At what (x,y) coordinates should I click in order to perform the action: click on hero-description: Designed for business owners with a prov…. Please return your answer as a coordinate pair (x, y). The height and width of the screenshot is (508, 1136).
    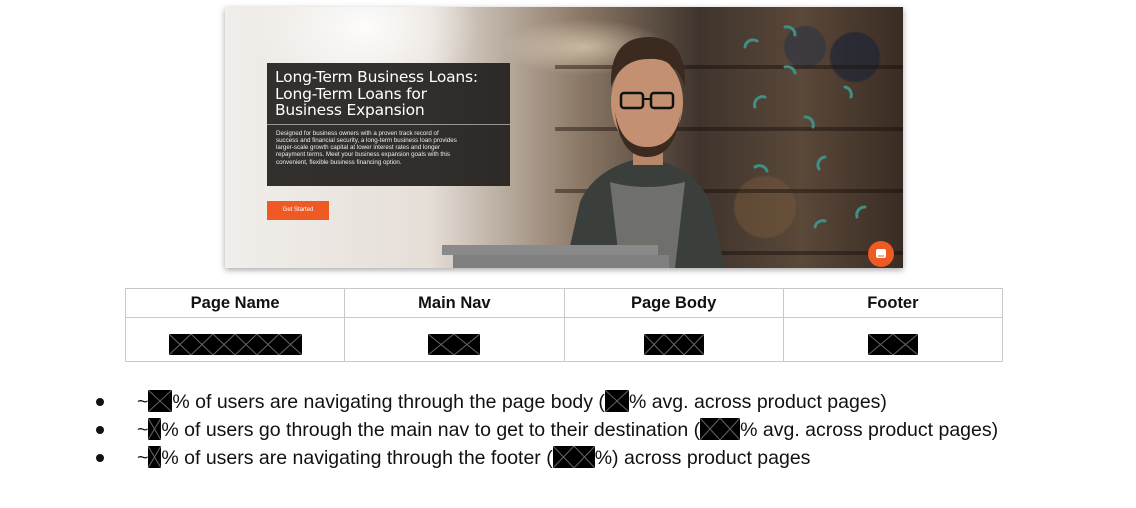
    Looking at the image, I should click on (366, 147).